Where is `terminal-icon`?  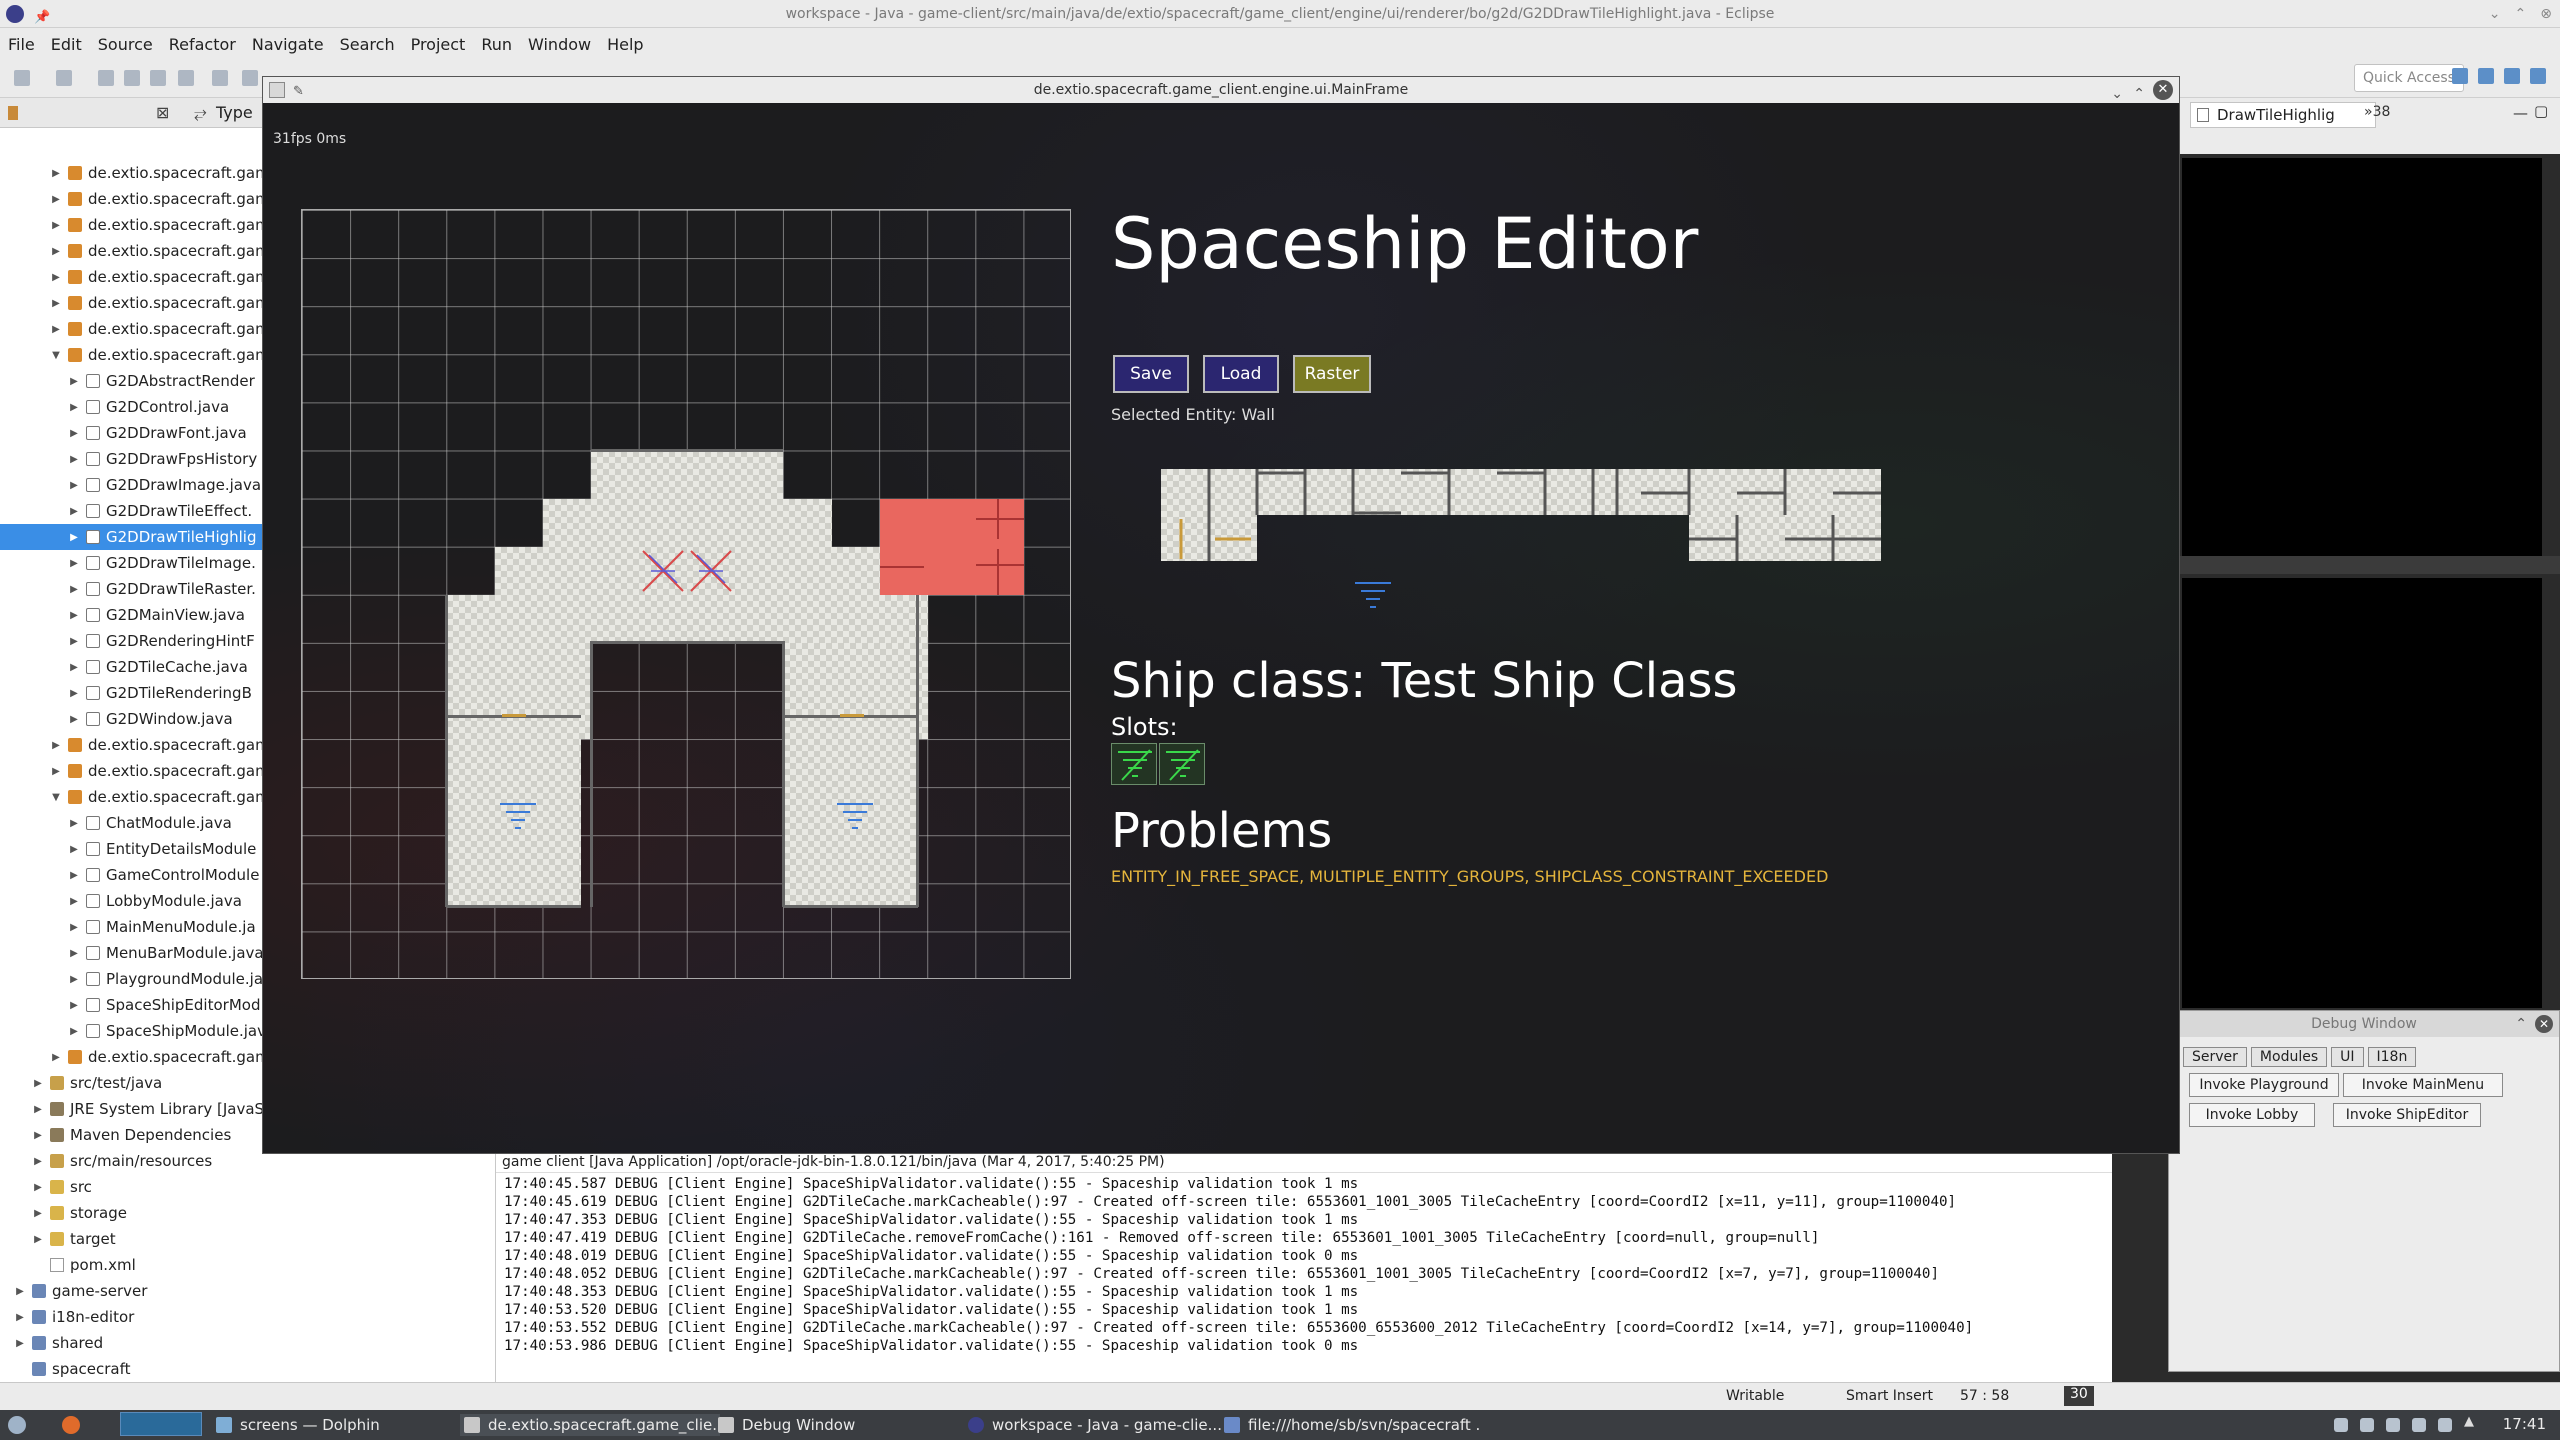
terminal-icon is located at coordinates (186, 78).